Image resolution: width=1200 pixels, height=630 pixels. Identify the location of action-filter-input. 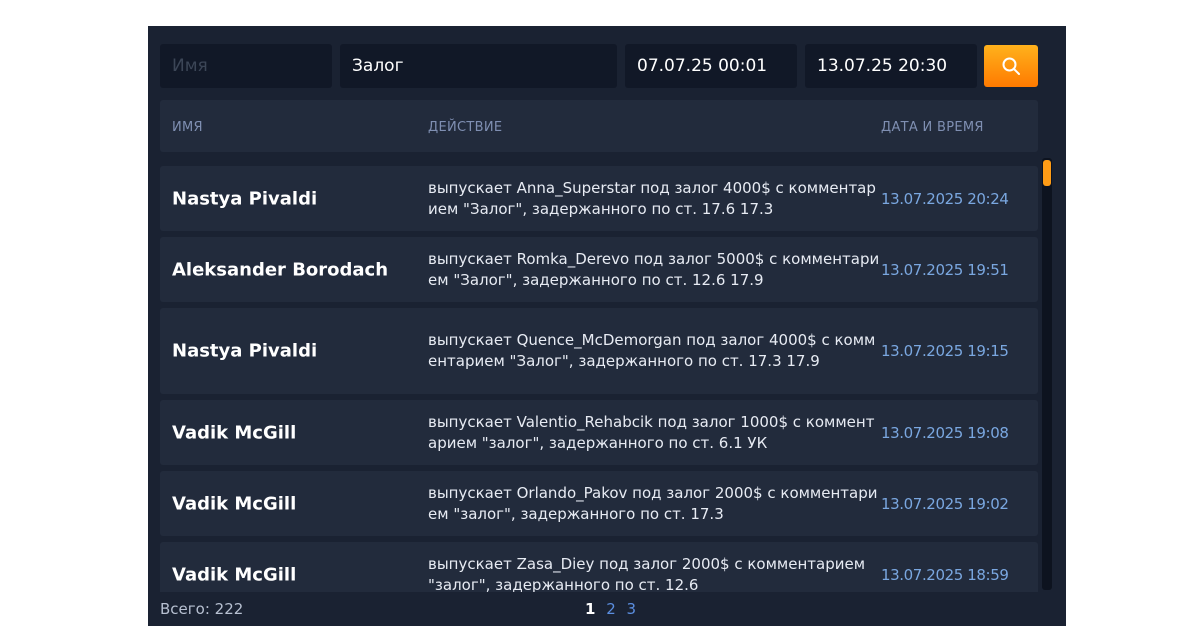
(478, 66).